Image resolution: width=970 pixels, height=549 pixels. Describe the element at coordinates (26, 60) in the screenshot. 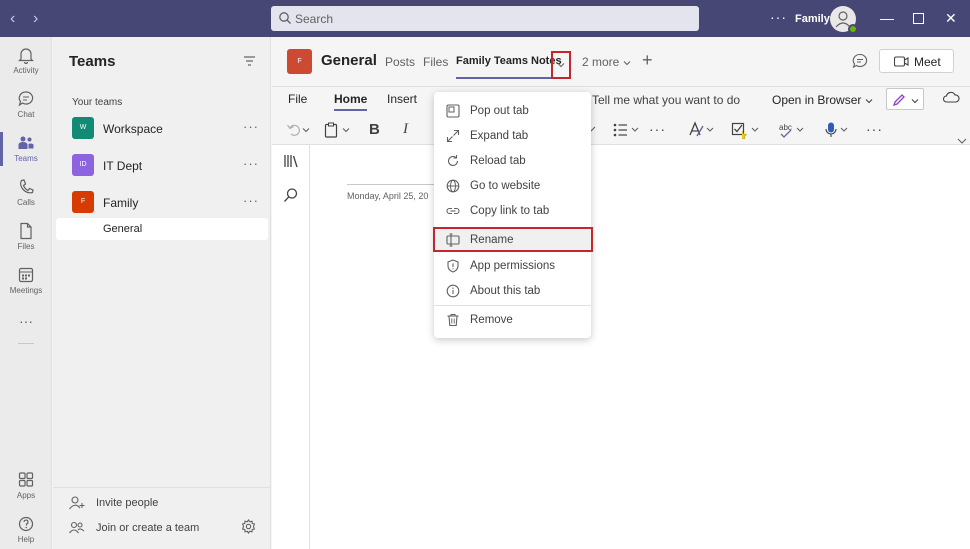

I see `rail-item-activity: Activity` at that location.